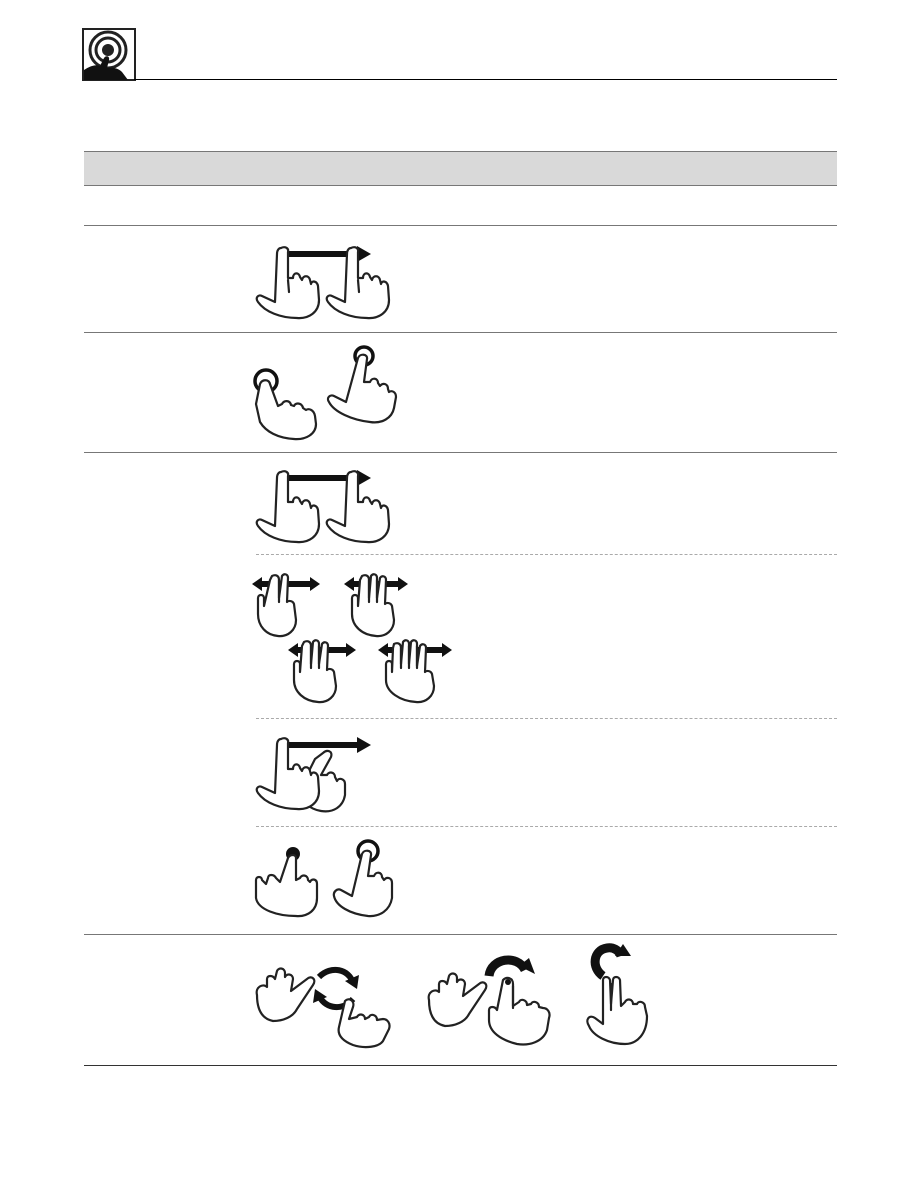  I want to click on table-header-bar, so click(460, 168).